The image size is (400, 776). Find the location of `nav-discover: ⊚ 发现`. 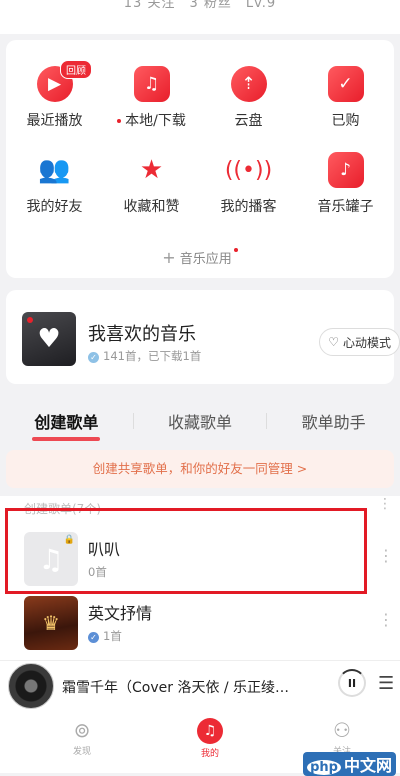

nav-discover: ⊚ 发现 is located at coordinates (82, 737).